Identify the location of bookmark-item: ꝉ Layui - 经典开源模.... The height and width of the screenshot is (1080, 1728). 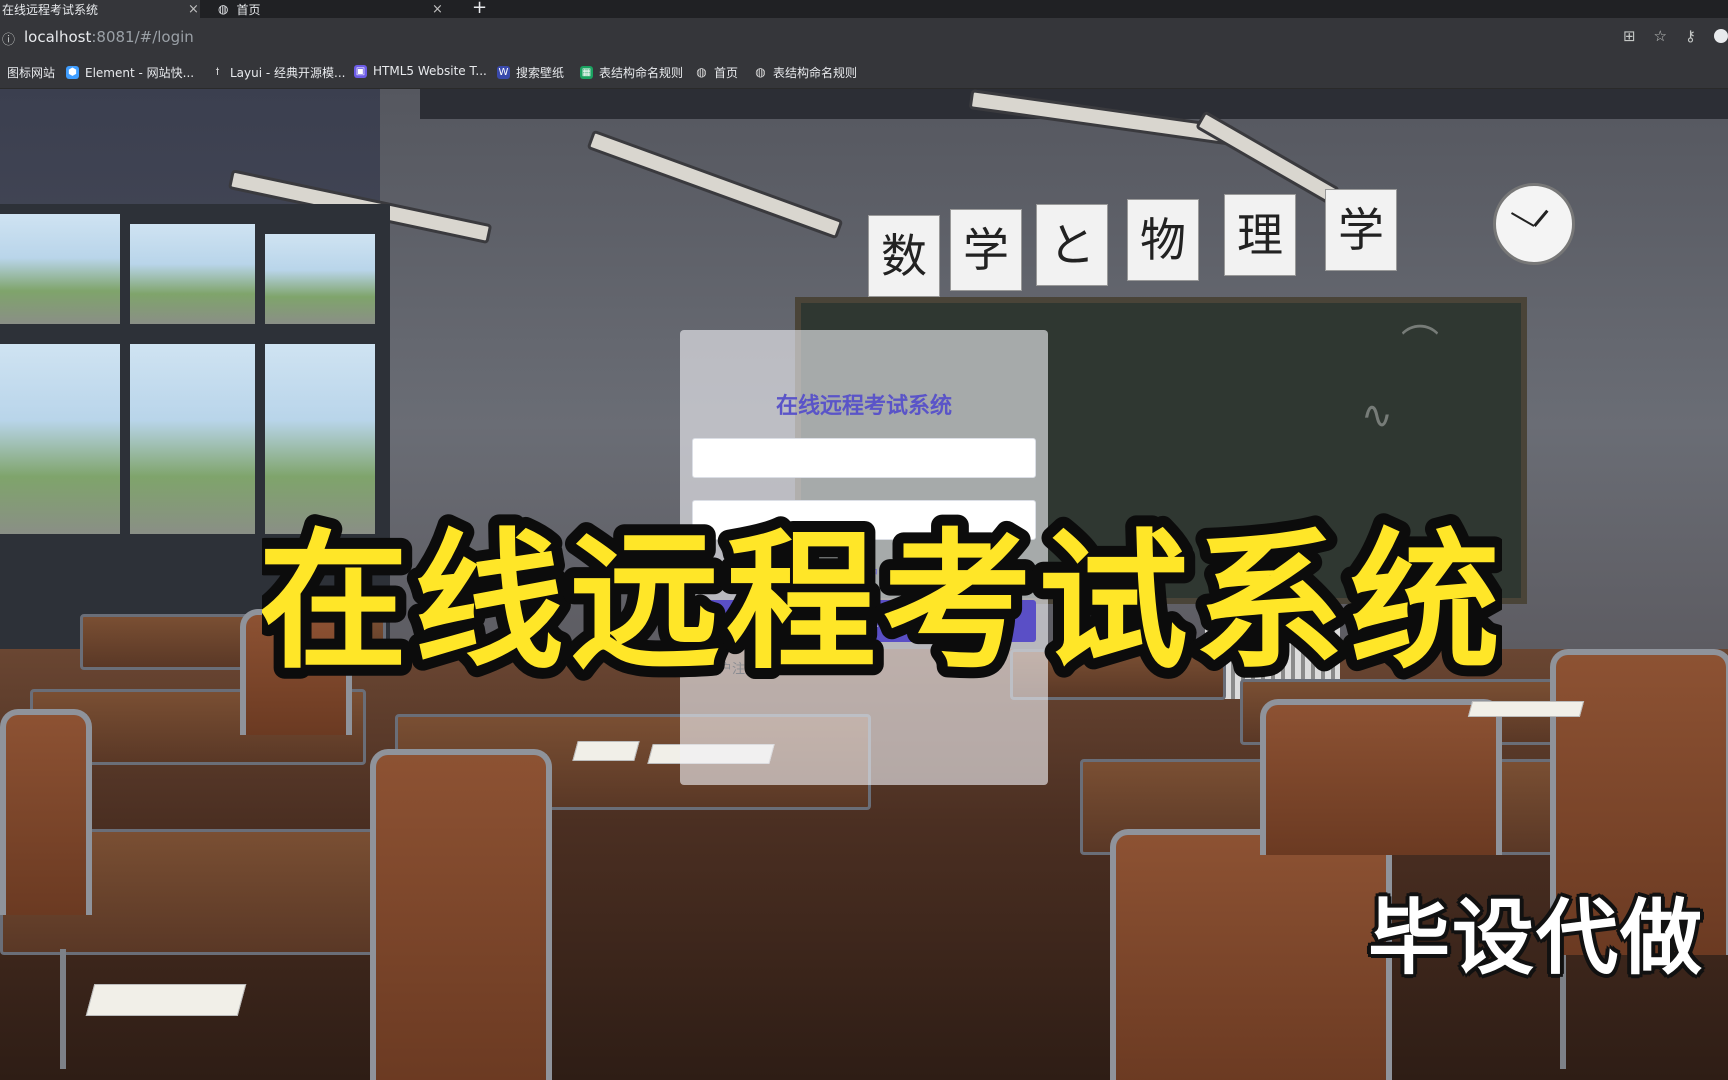
(278, 72).